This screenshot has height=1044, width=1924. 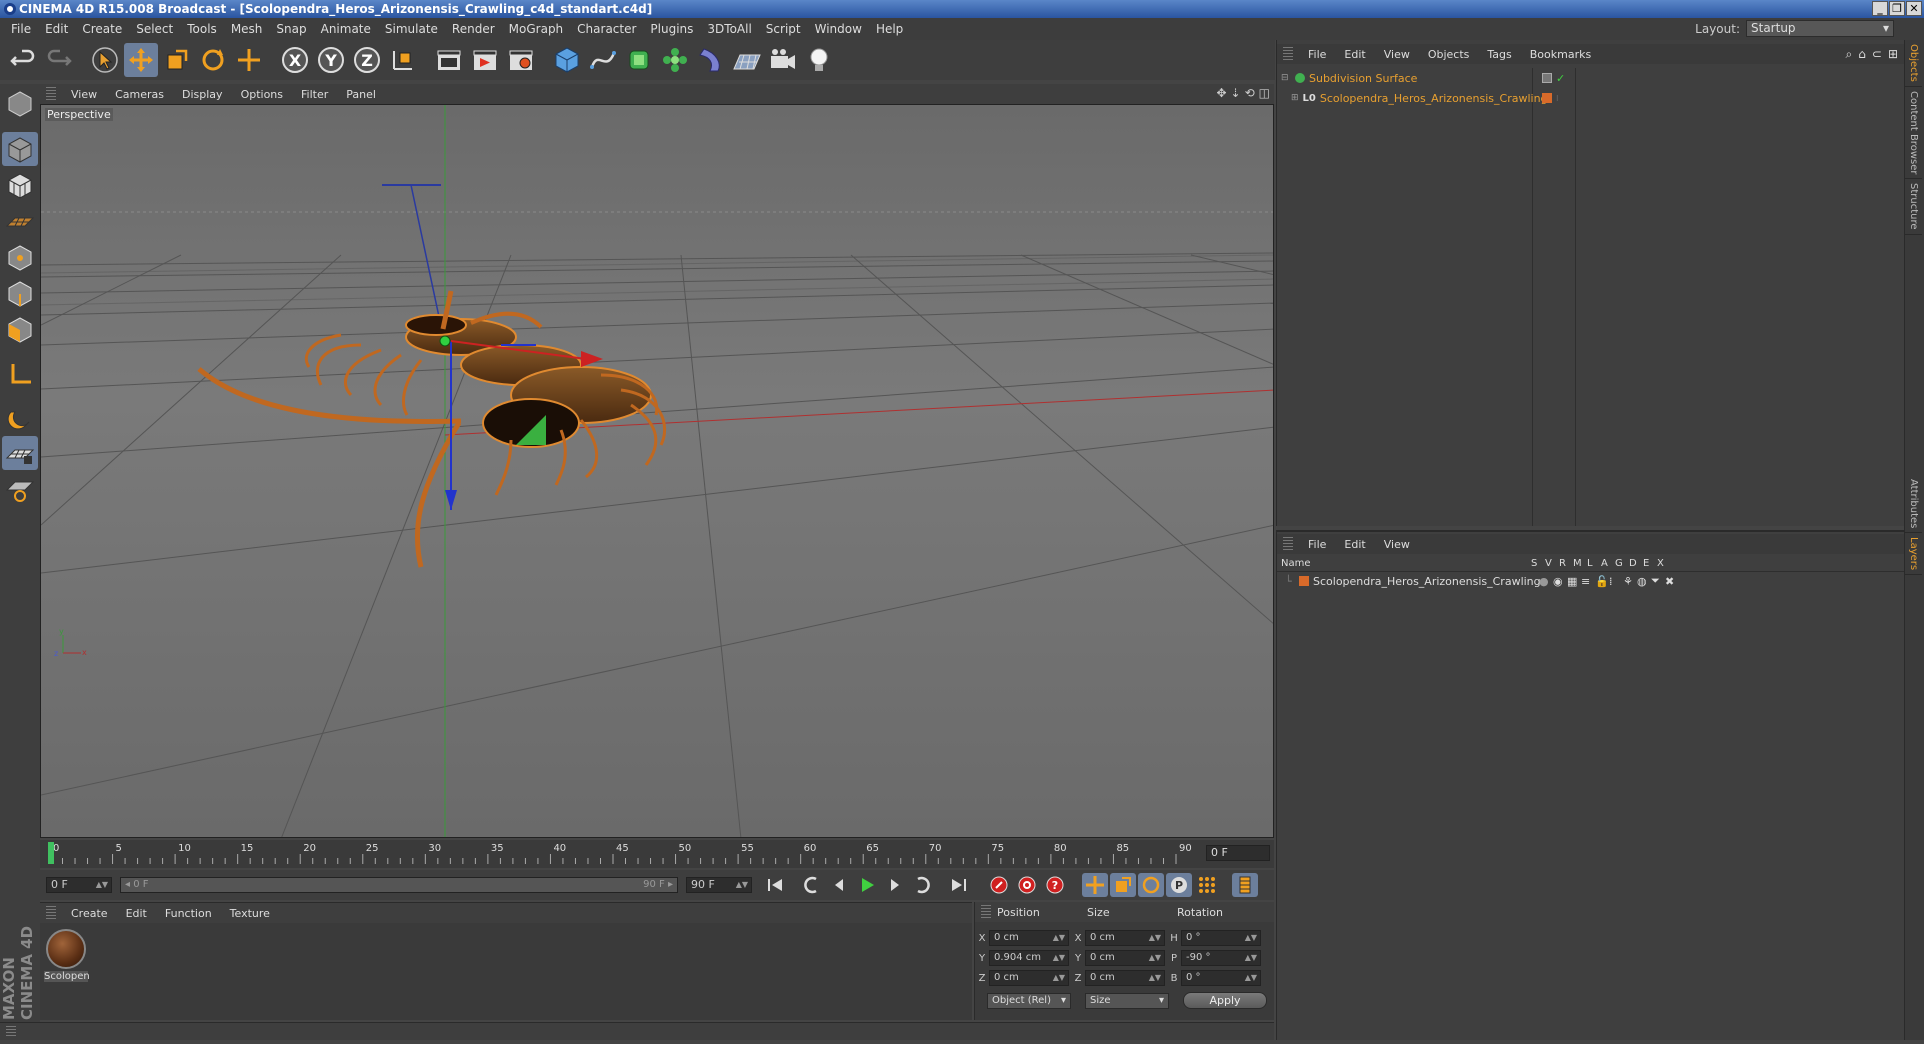 I want to click on expand-toggle-icon: ⊞, so click(x=1295, y=98).